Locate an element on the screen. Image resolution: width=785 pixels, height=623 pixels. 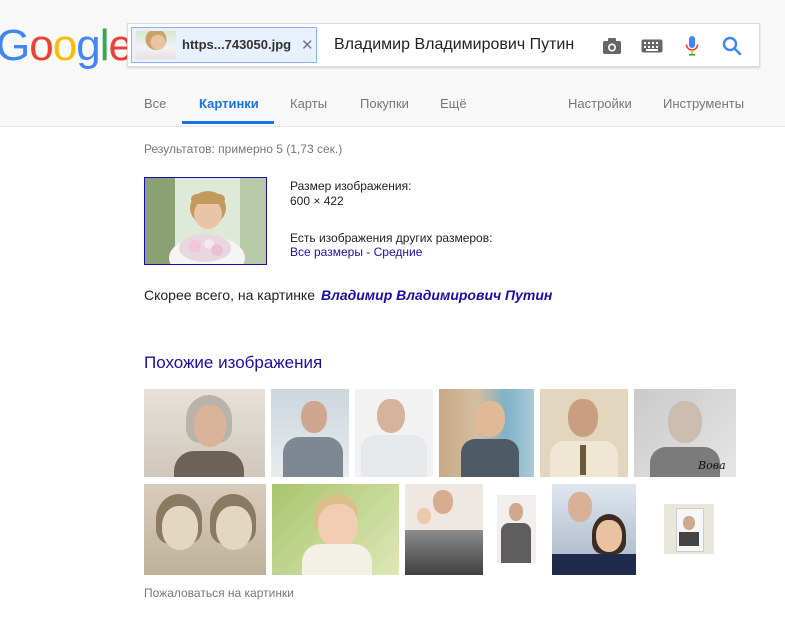
tab-tools: Инструменты is located at coordinates (703, 103).